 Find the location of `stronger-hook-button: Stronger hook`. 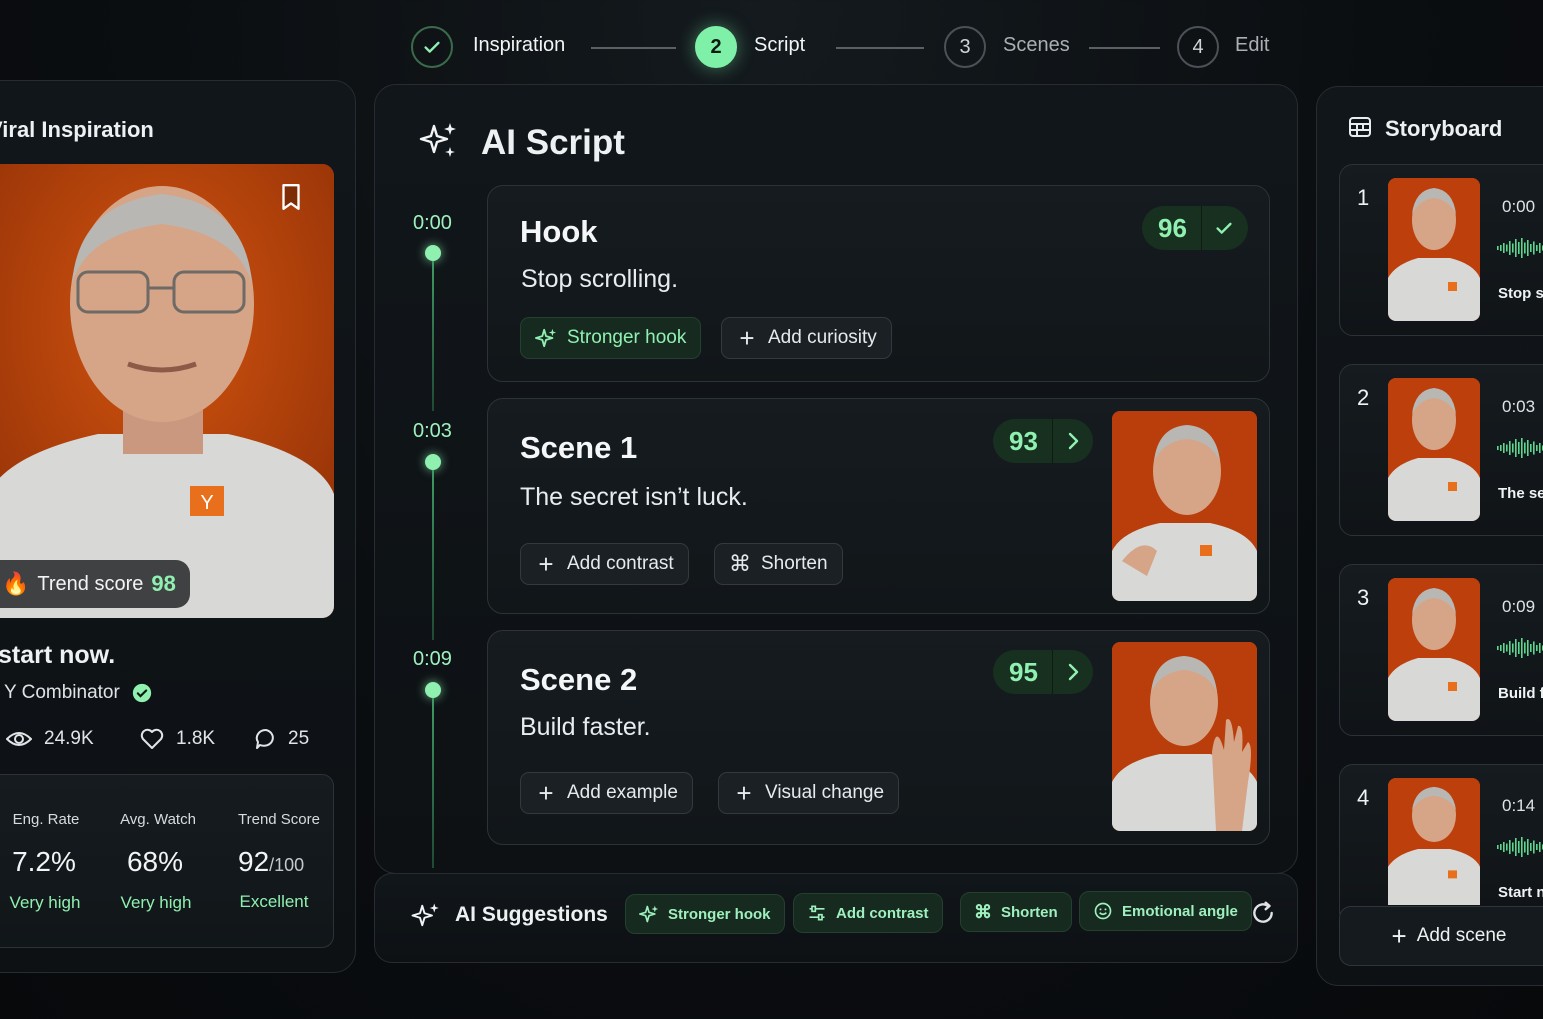

stronger-hook-button: Stronger hook is located at coordinates (611, 338).